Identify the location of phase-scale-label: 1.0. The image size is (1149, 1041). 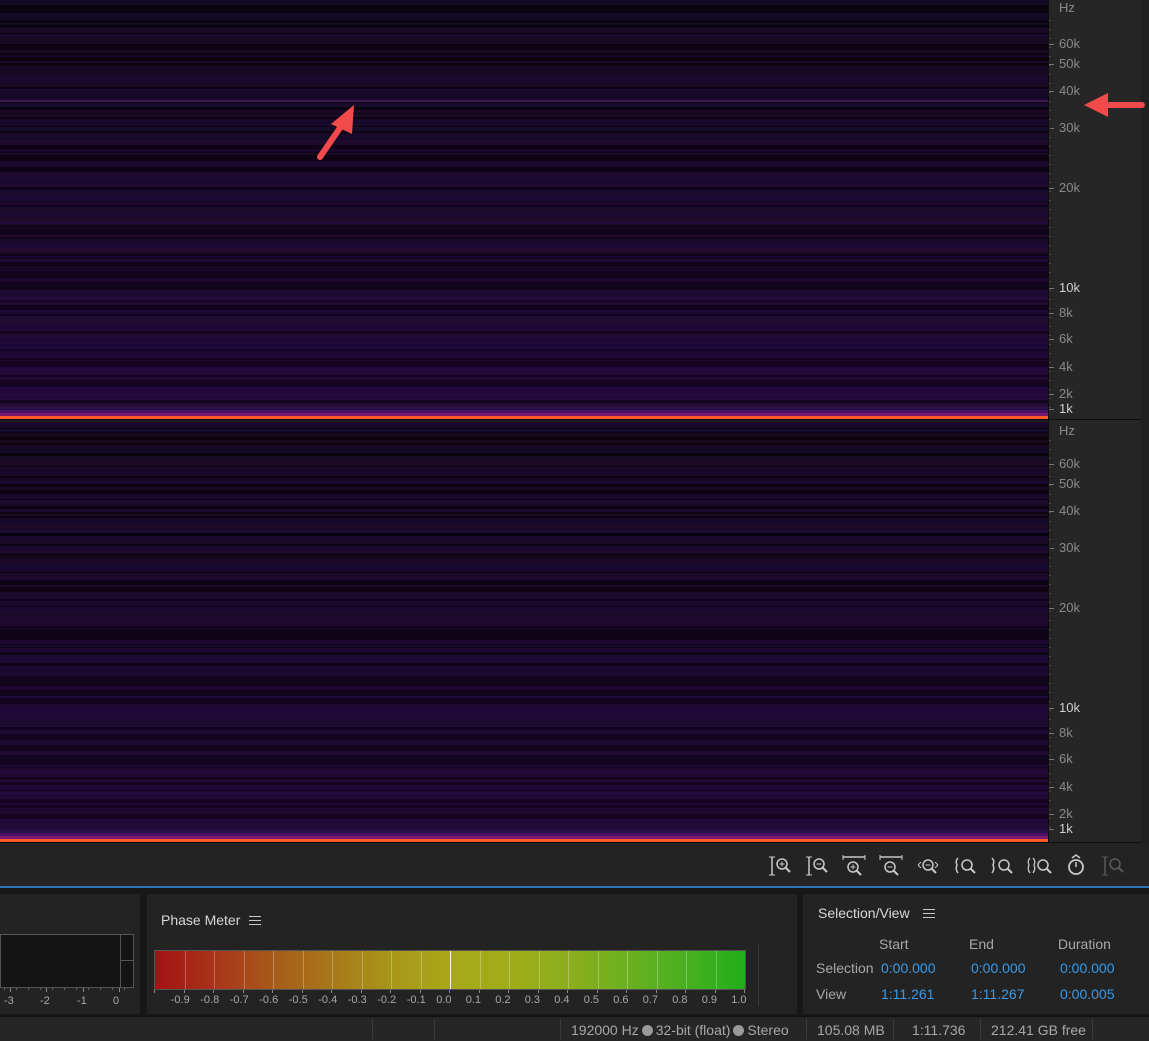
(739, 1000).